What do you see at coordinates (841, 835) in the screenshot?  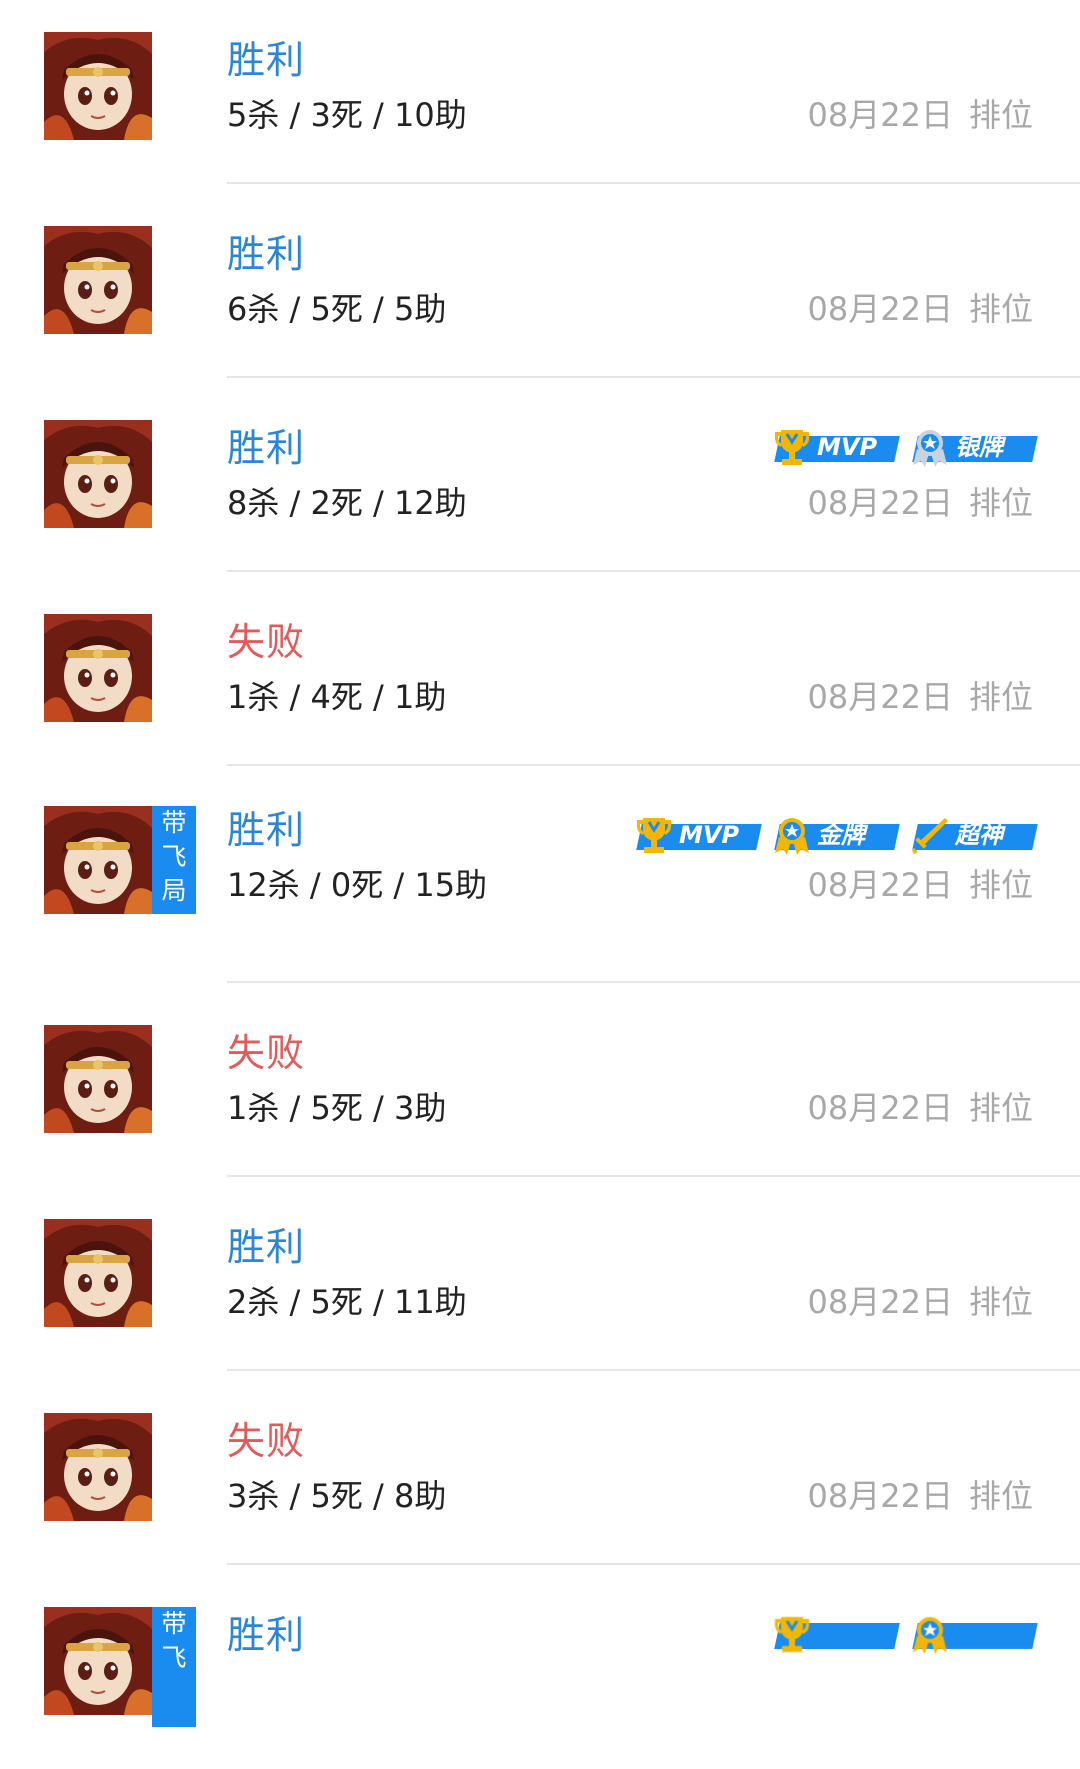 I see `badge-label: 金牌` at bounding box center [841, 835].